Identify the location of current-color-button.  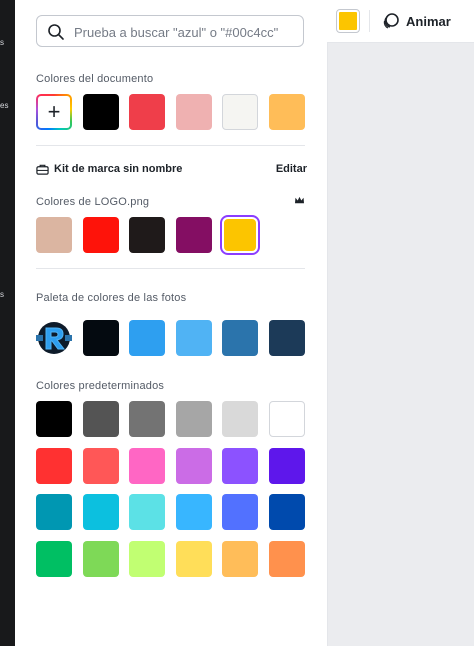
(348, 21).